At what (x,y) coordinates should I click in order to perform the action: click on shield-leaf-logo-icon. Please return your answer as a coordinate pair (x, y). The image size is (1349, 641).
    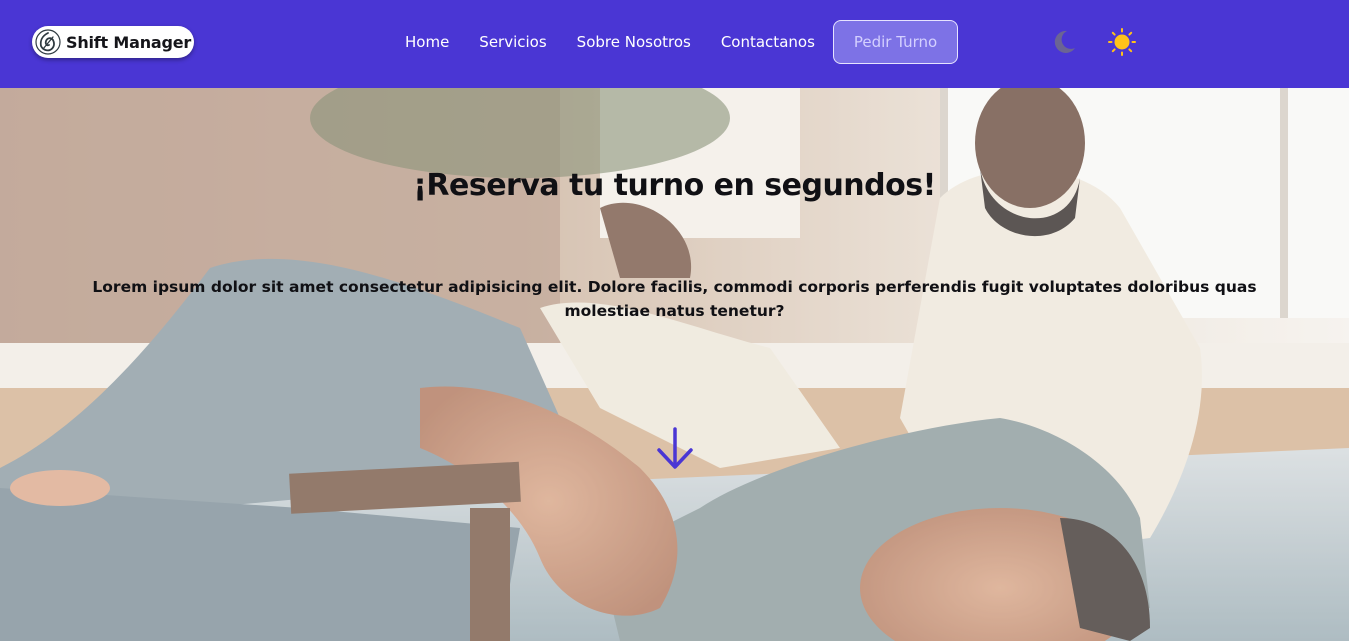
    Looking at the image, I should click on (48, 42).